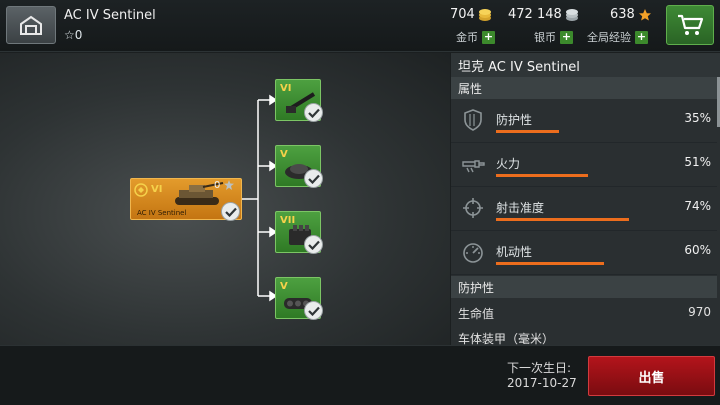  I want to click on stat-label: 机动性, so click(514, 252).